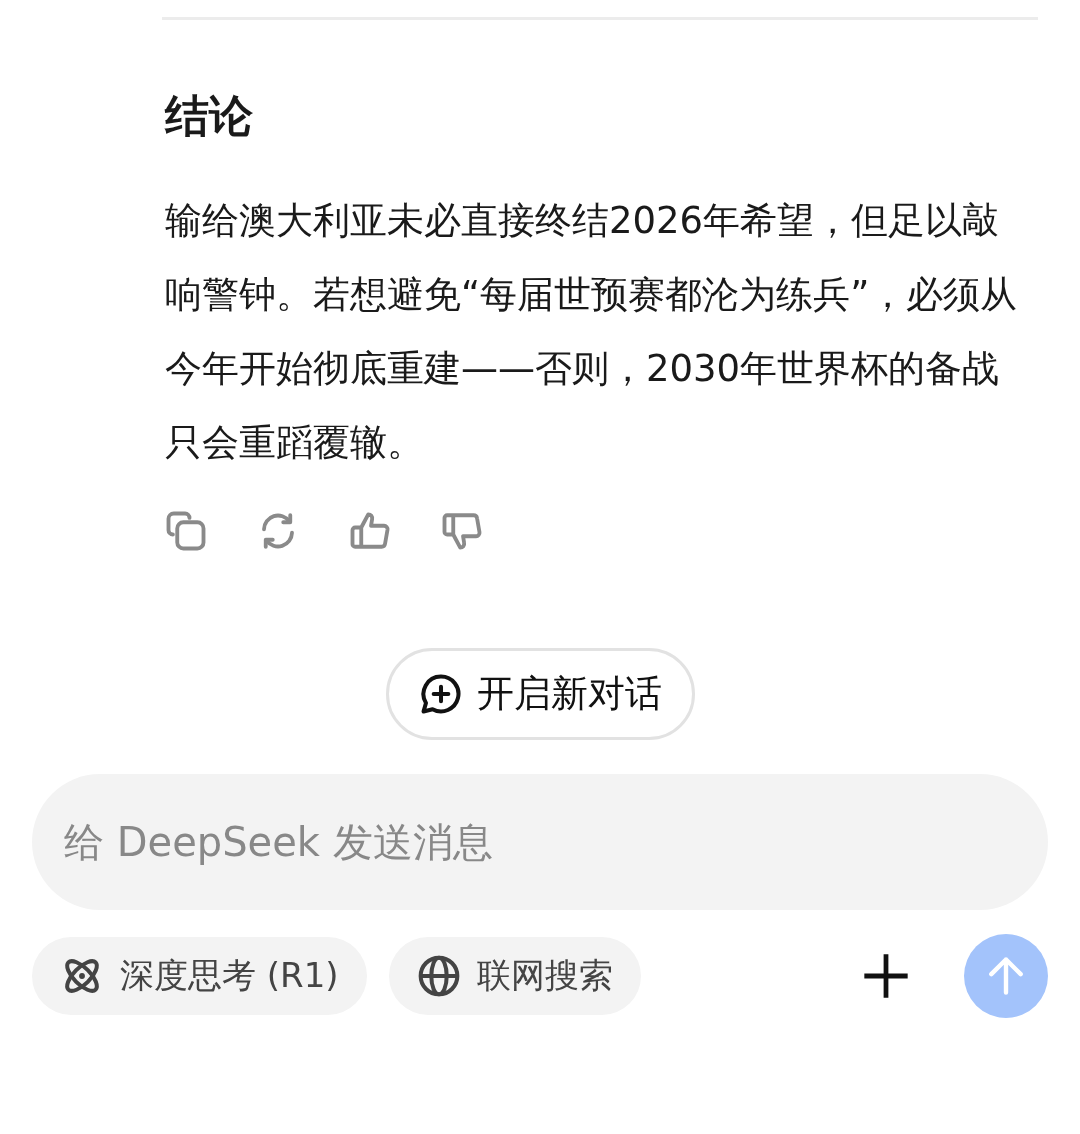  I want to click on dislike-button, so click(462, 531).